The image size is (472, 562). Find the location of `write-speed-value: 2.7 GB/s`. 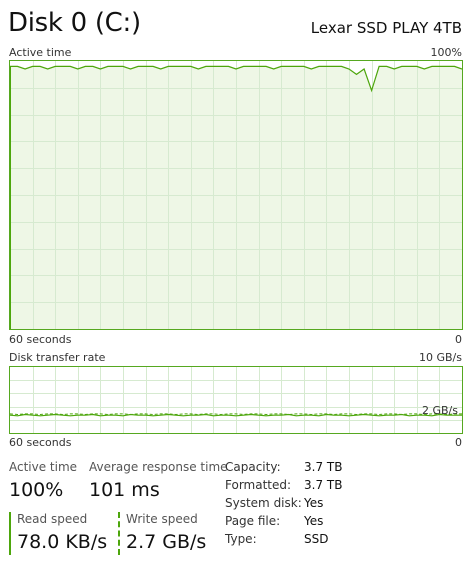

write-speed-value: 2.7 GB/s is located at coordinates (166, 542).